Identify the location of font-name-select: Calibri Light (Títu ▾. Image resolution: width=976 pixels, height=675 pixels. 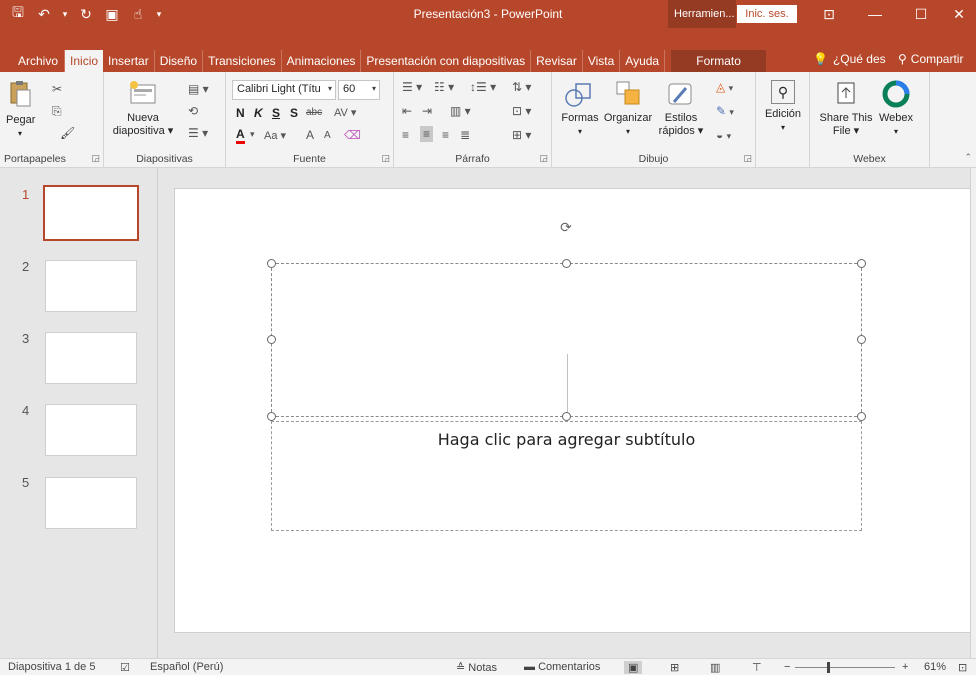
(284, 90).